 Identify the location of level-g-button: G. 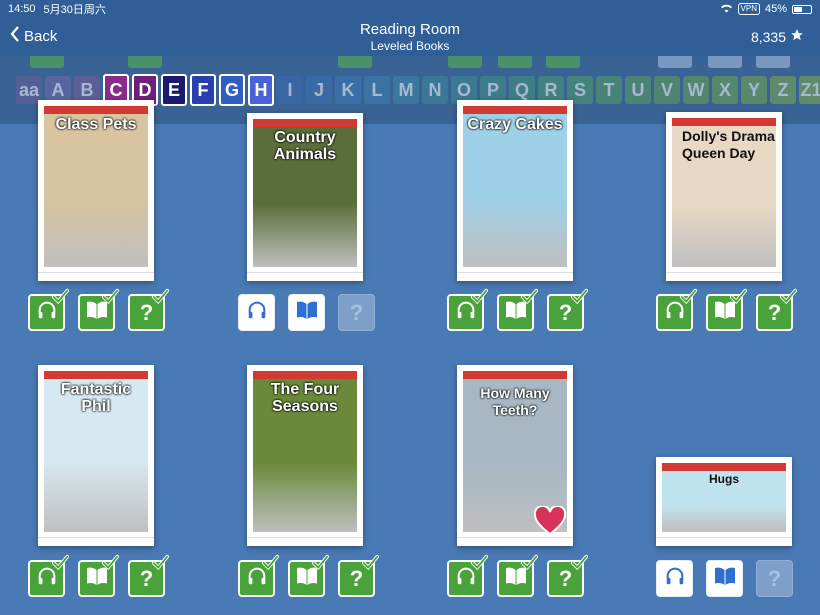
(232, 90).